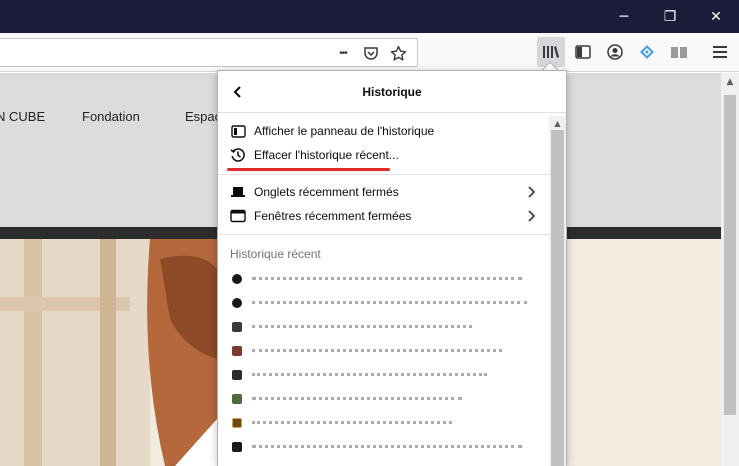 The height and width of the screenshot is (466, 739). I want to click on panel-title: Historique, so click(392, 92).